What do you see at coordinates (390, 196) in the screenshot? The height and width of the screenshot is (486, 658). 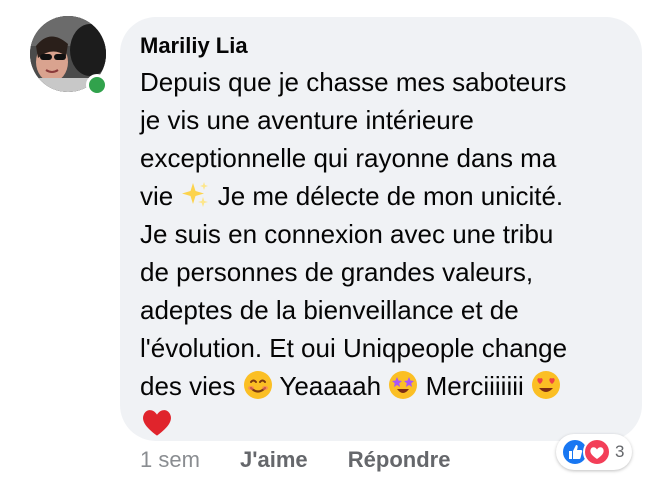 I see `comment-line-text: Je me délecte de mon unicité.` at bounding box center [390, 196].